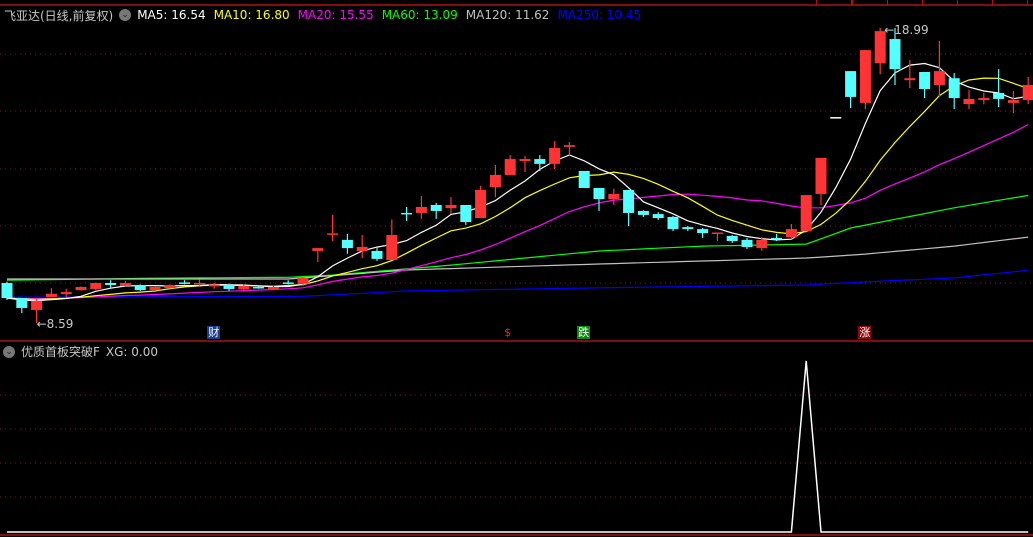  What do you see at coordinates (171, 15) in the screenshot?
I see `ma-label: MA5: 16.54` at bounding box center [171, 15].